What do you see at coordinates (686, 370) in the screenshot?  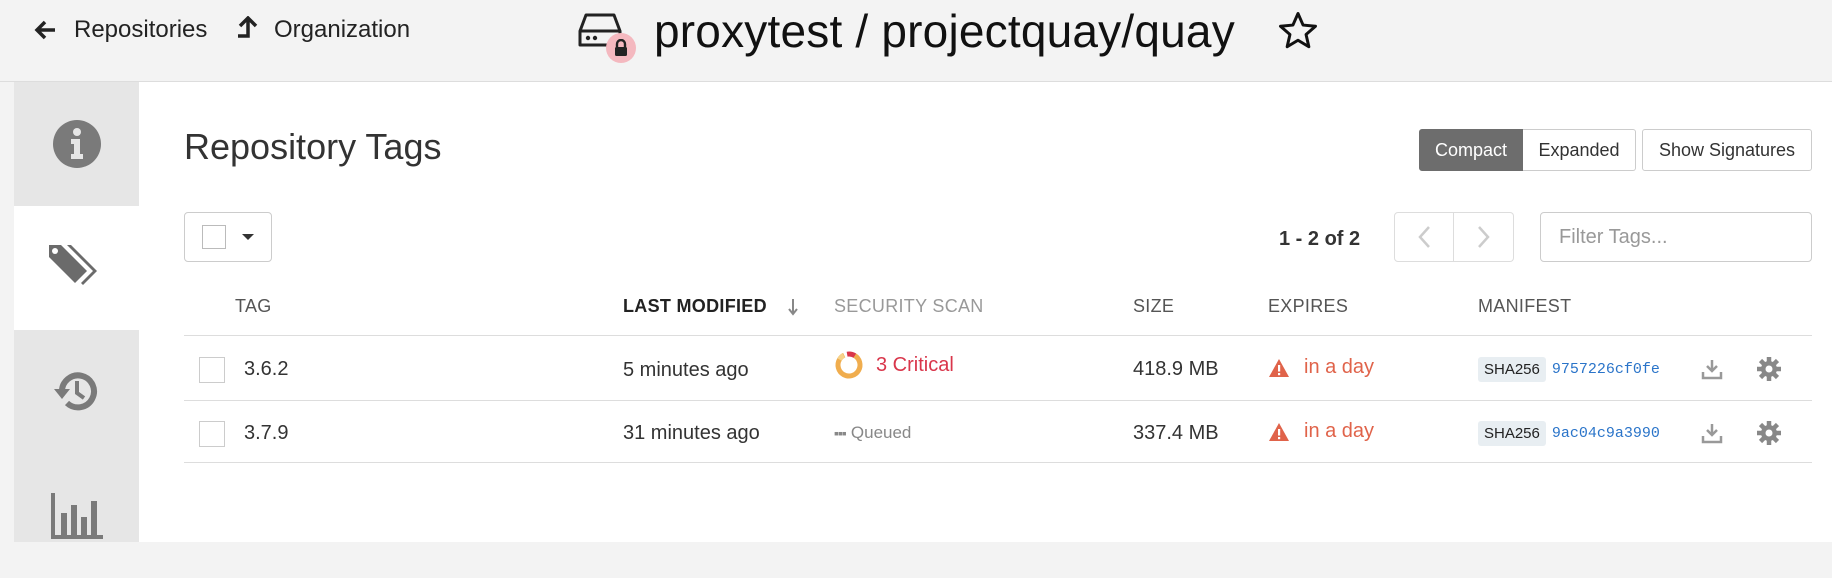 I see `last-modified: 5 minutes ago` at bounding box center [686, 370].